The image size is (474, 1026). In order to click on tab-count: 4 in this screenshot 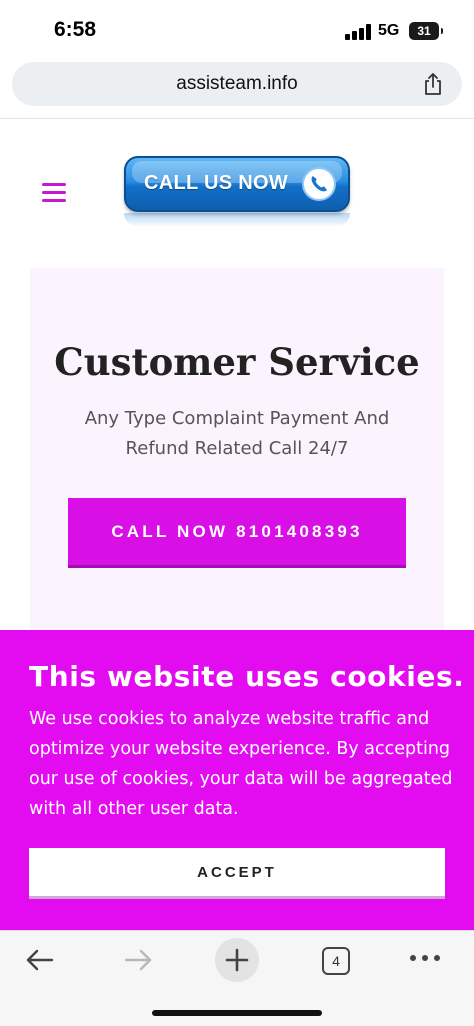, I will do `click(336, 961)`.